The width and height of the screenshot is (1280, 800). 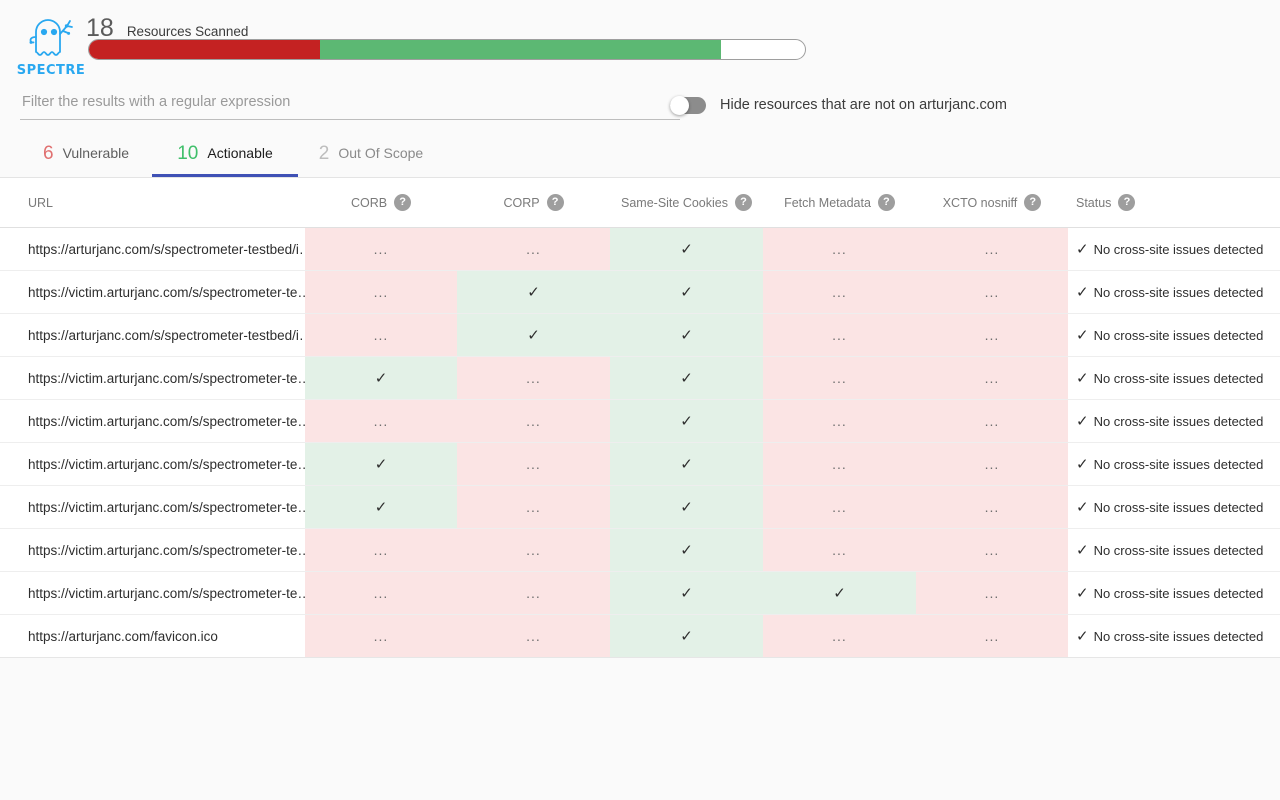 I want to click on help-icon-corp: ?, so click(x=555, y=202).